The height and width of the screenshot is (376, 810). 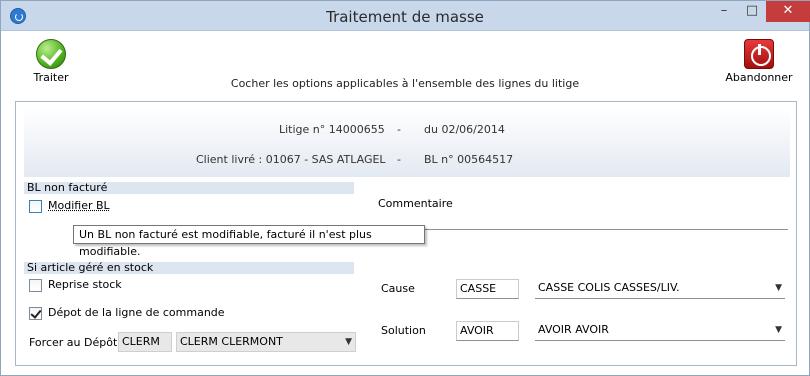 I want to click on modifier-bl-label: Modifier BL, so click(x=79, y=205).